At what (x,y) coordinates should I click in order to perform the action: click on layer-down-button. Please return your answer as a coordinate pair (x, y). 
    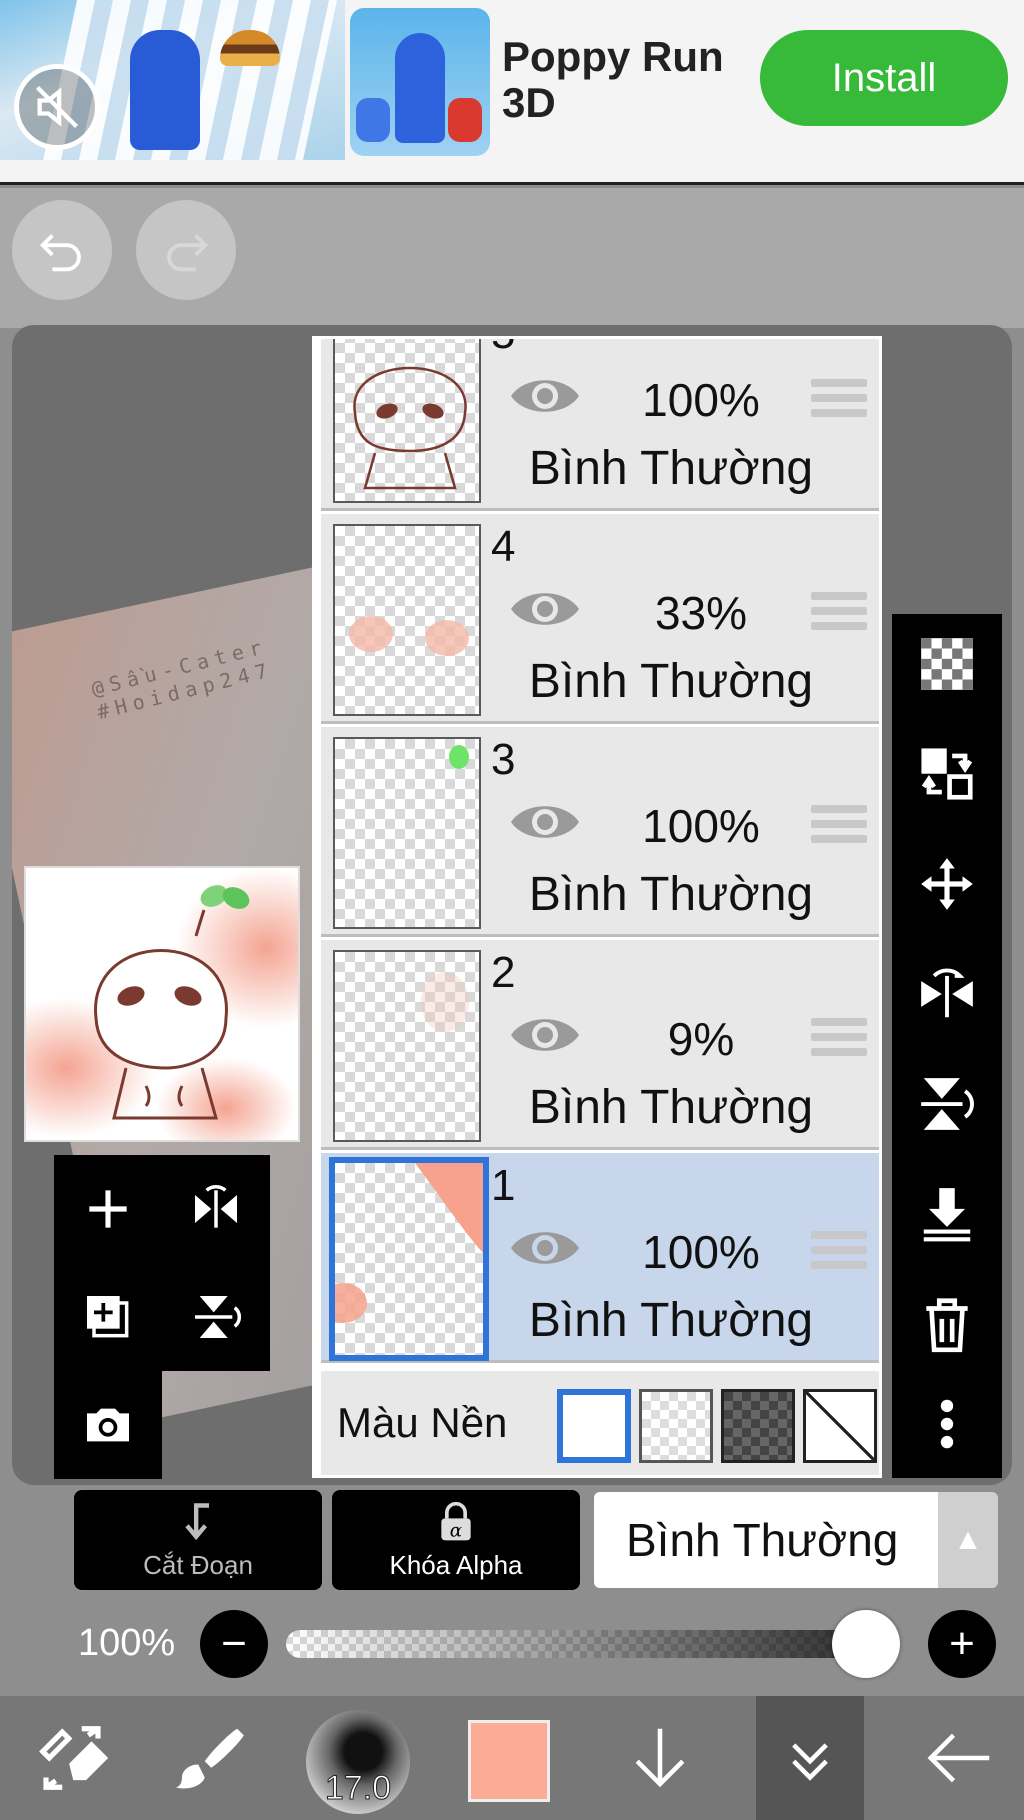
    Looking at the image, I should click on (660, 1758).